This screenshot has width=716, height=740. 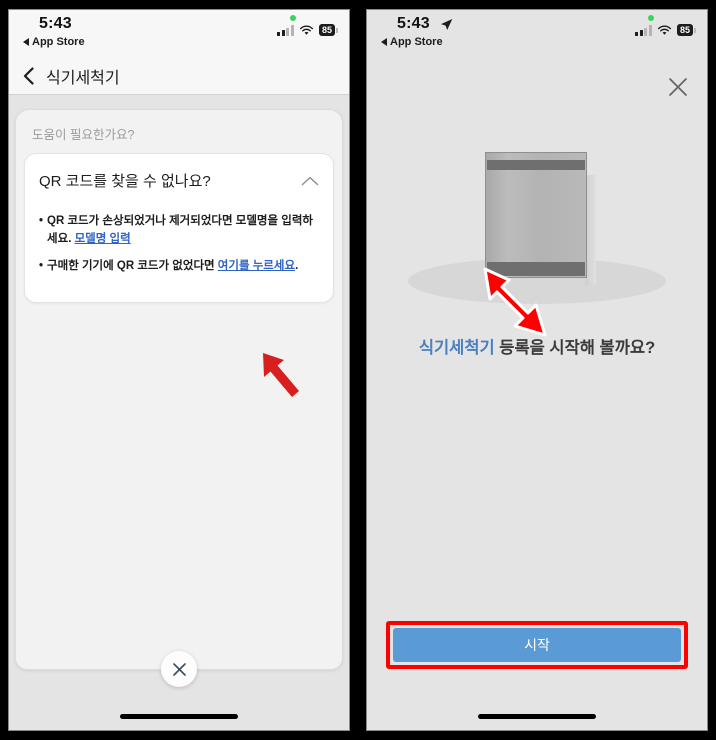 I want to click on dishwasher-control-panel, so click(x=536, y=165).